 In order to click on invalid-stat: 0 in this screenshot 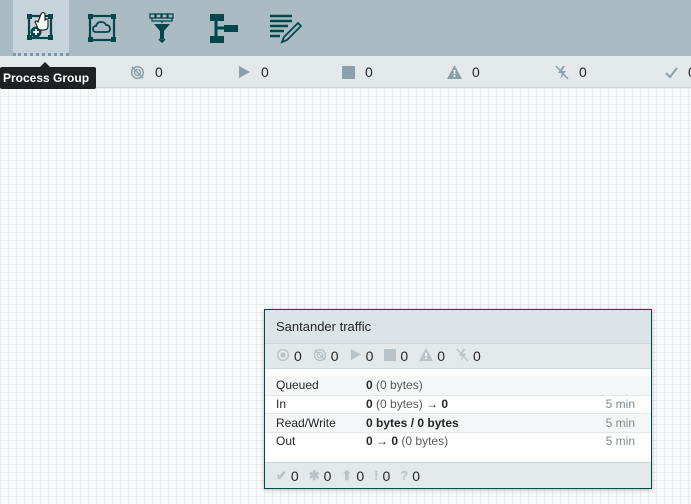, I will do `click(432, 356)`.